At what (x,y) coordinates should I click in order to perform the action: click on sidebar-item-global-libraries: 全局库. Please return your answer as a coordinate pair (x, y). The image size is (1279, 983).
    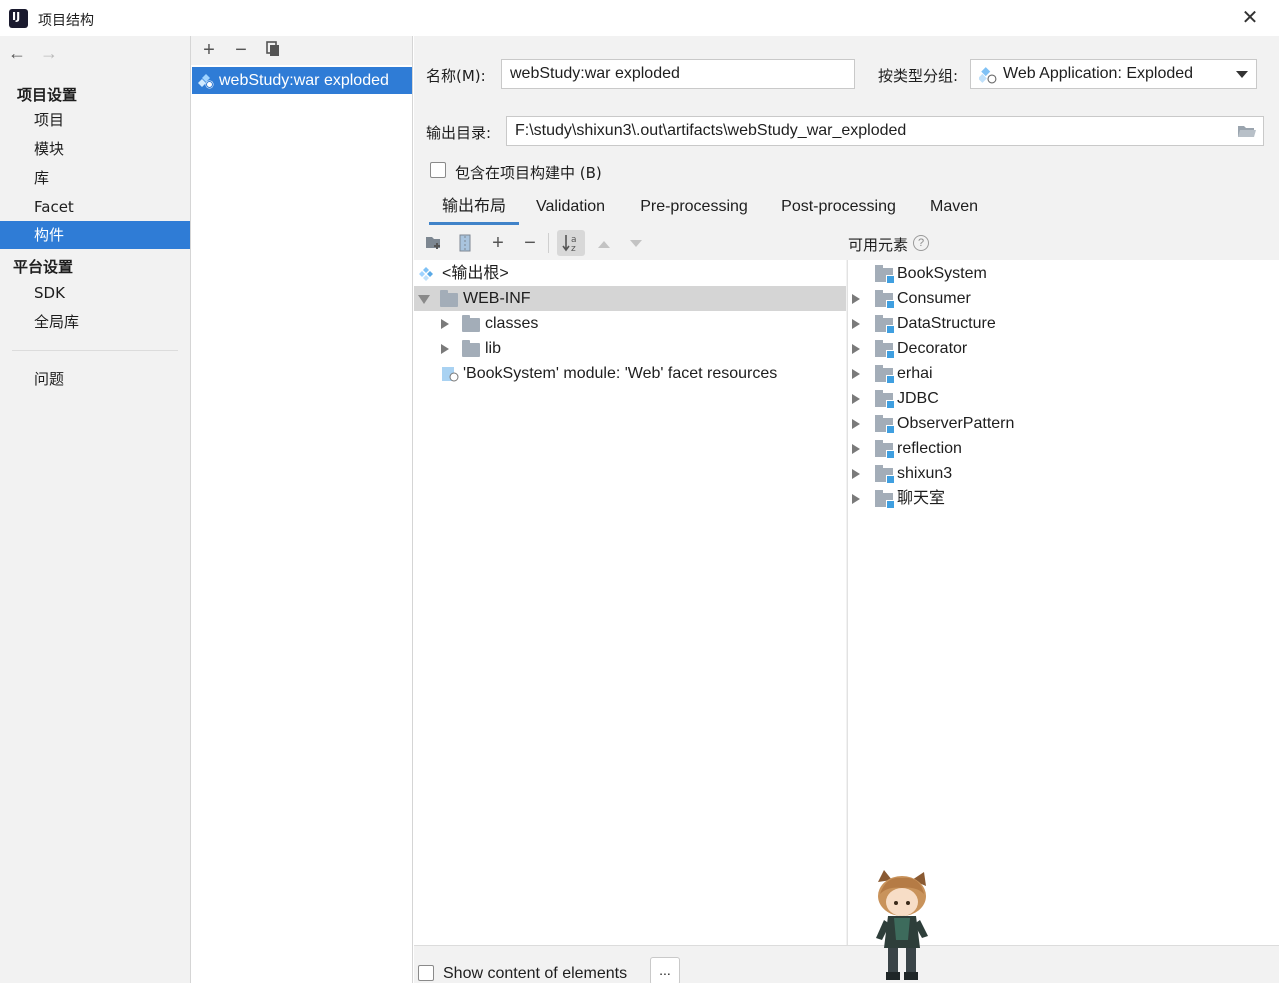
    Looking at the image, I should click on (95, 322).